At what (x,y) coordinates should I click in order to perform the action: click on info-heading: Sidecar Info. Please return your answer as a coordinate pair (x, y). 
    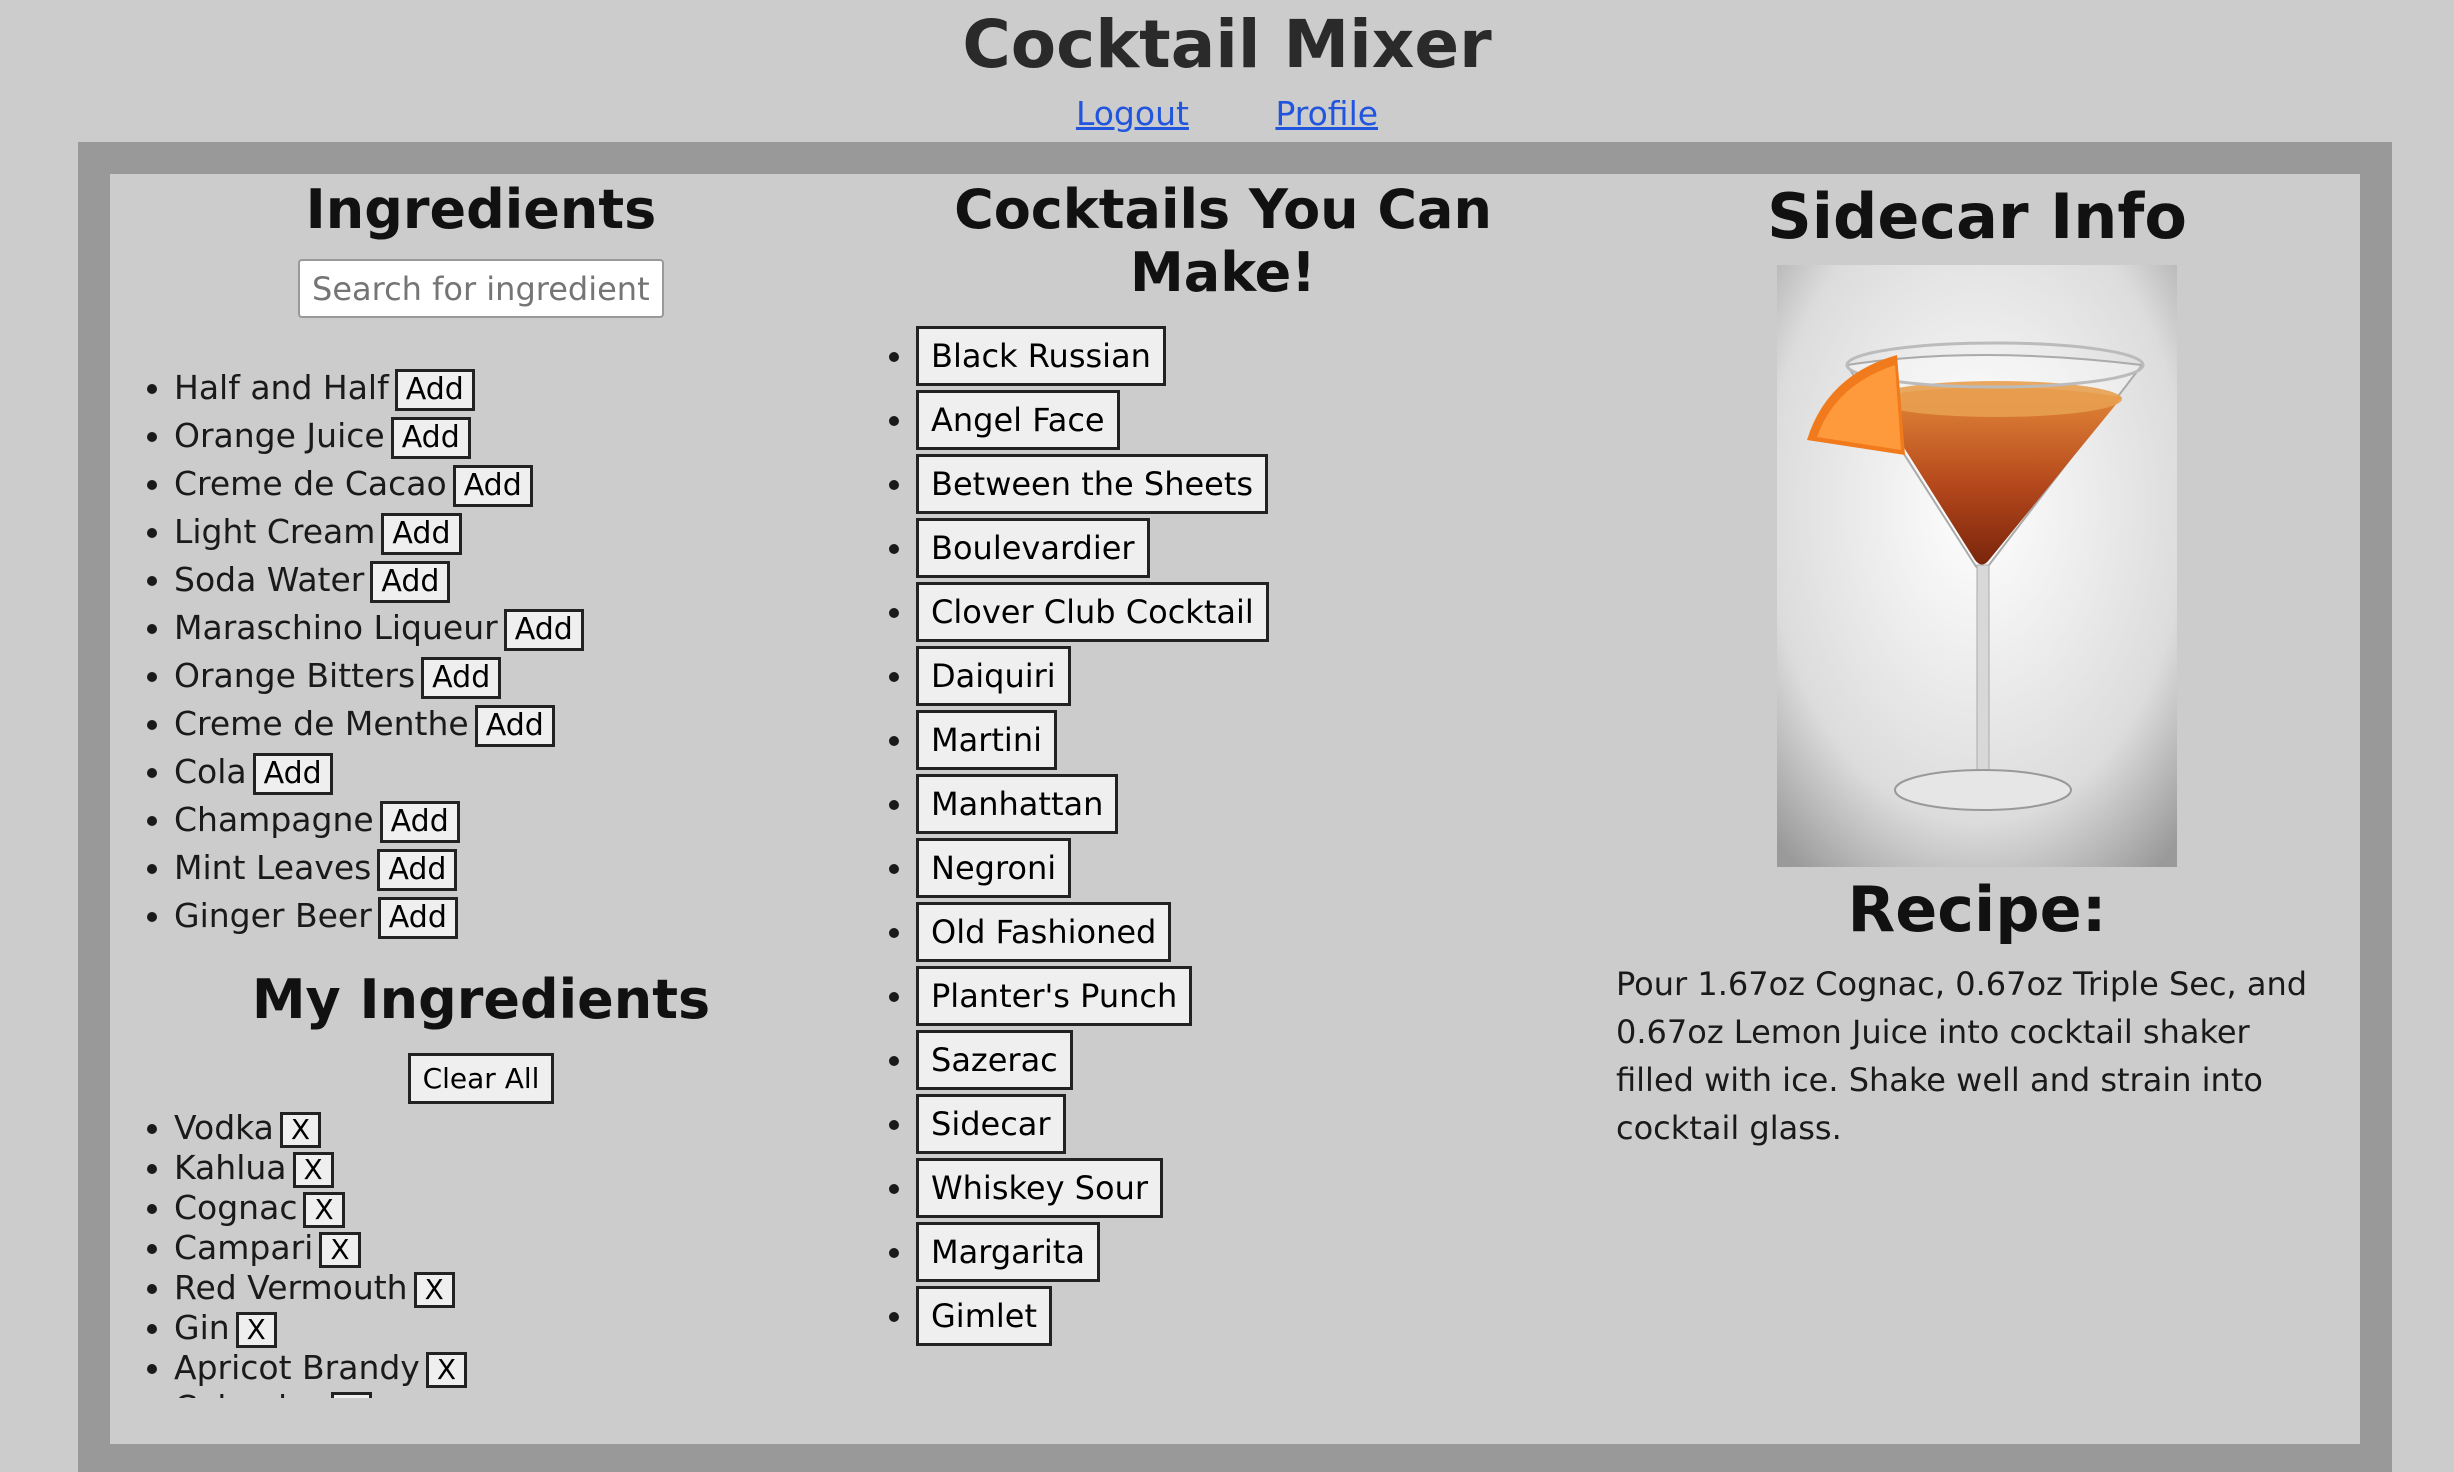
    Looking at the image, I should click on (1977, 216).